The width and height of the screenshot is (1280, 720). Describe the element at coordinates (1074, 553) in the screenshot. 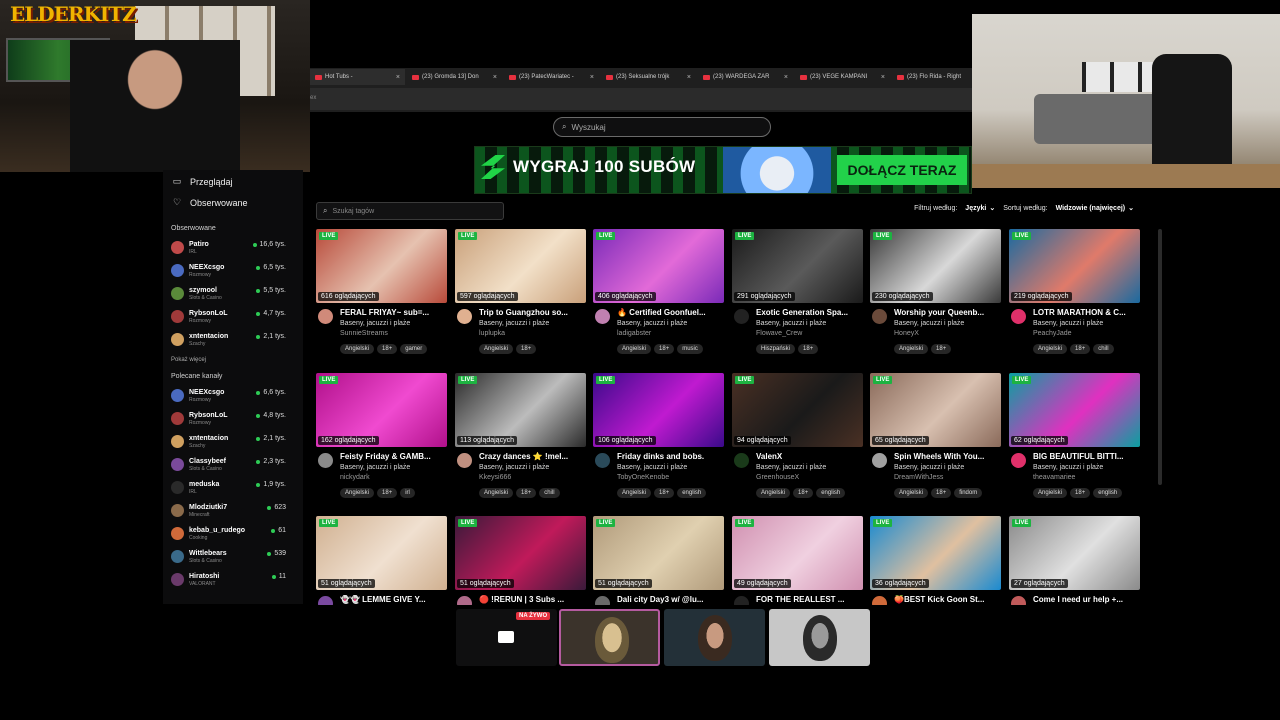

I see `stream-thumbnail: LIVE 27 oglądających` at that location.